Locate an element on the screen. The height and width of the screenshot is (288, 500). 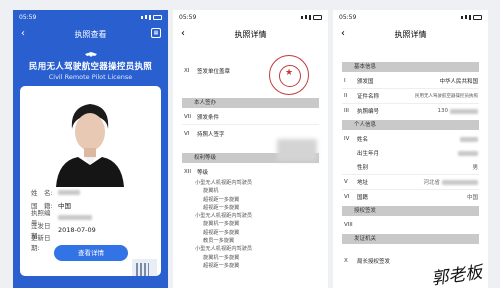
row-label: 颁发国 is located at coordinates (365, 82).